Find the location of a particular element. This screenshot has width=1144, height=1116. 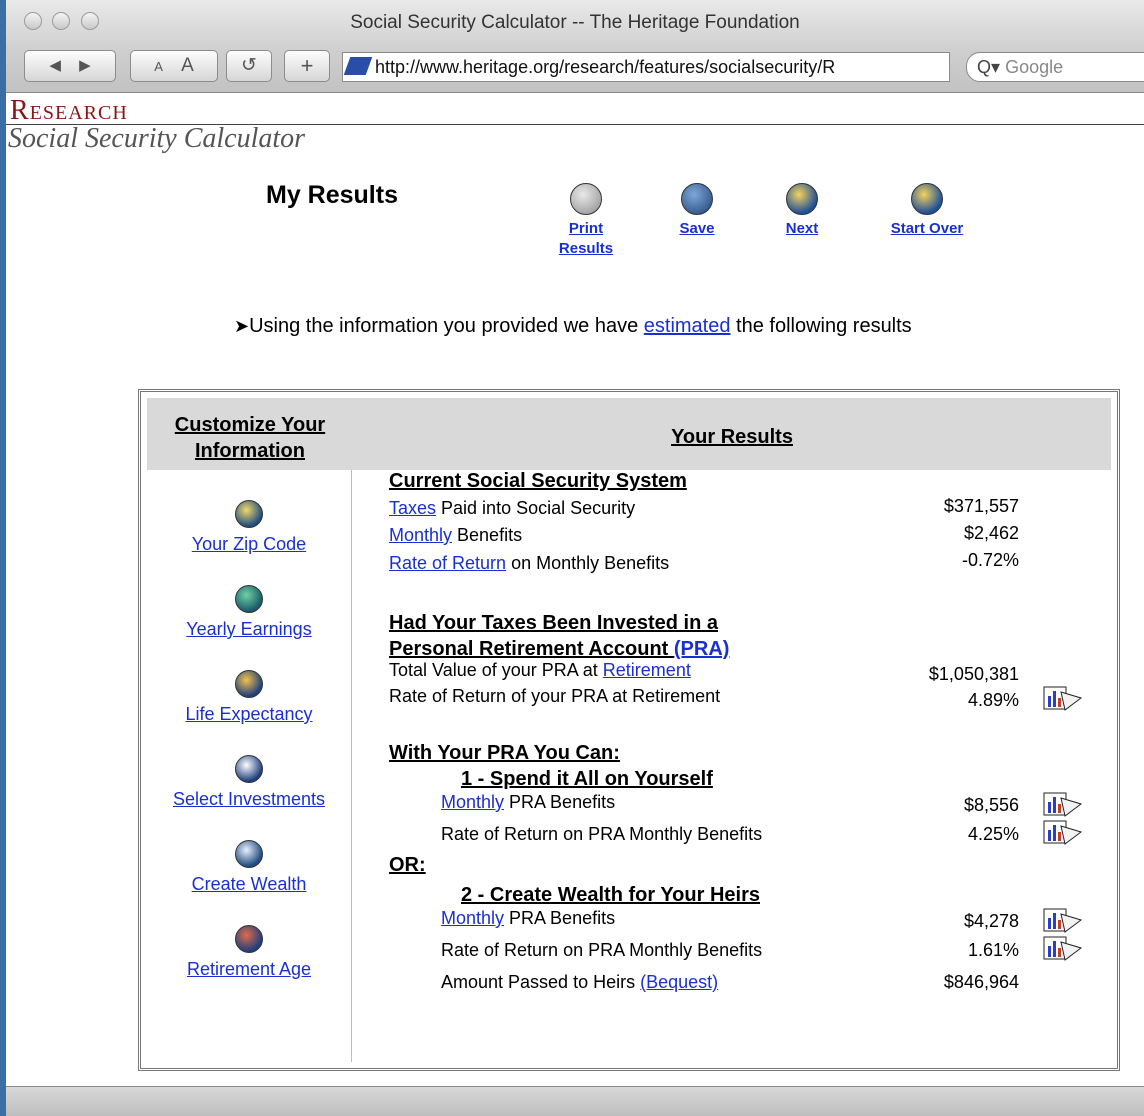

search-field: Q▾ Google is located at coordinates (1055, 67).